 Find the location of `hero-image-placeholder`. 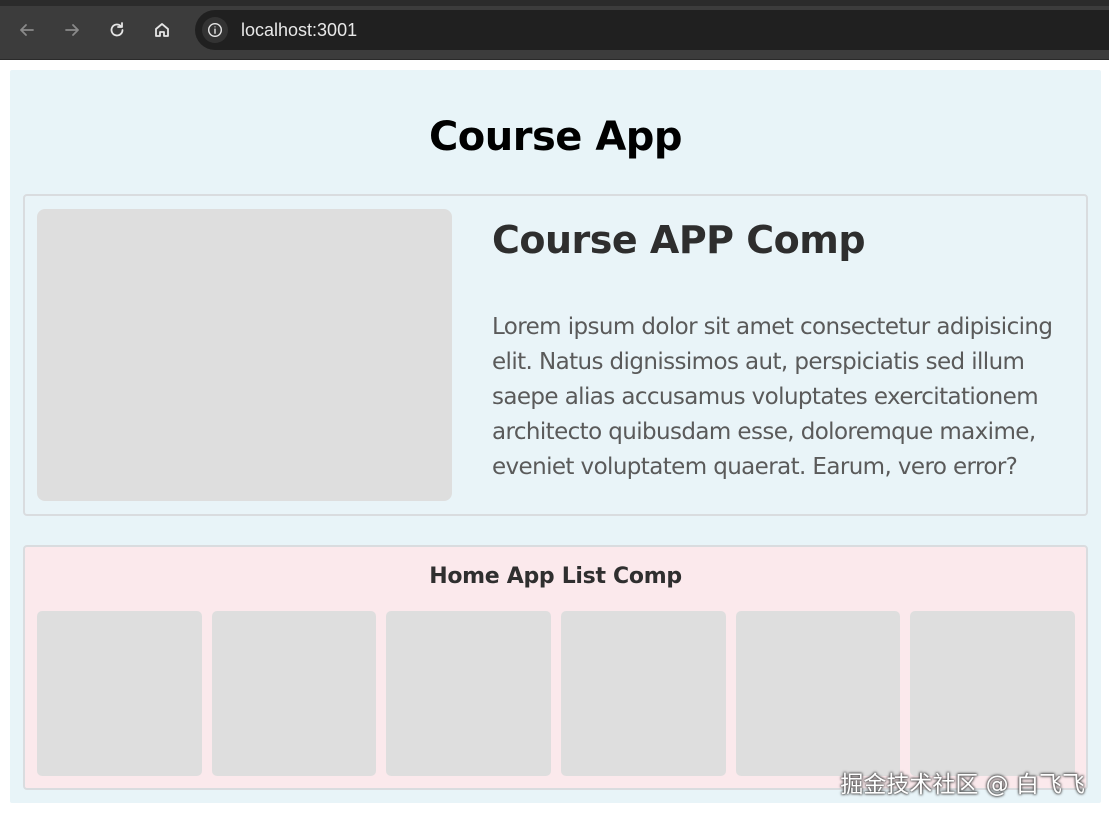

hero-image-placeholder is located at coordinates (244, 355).